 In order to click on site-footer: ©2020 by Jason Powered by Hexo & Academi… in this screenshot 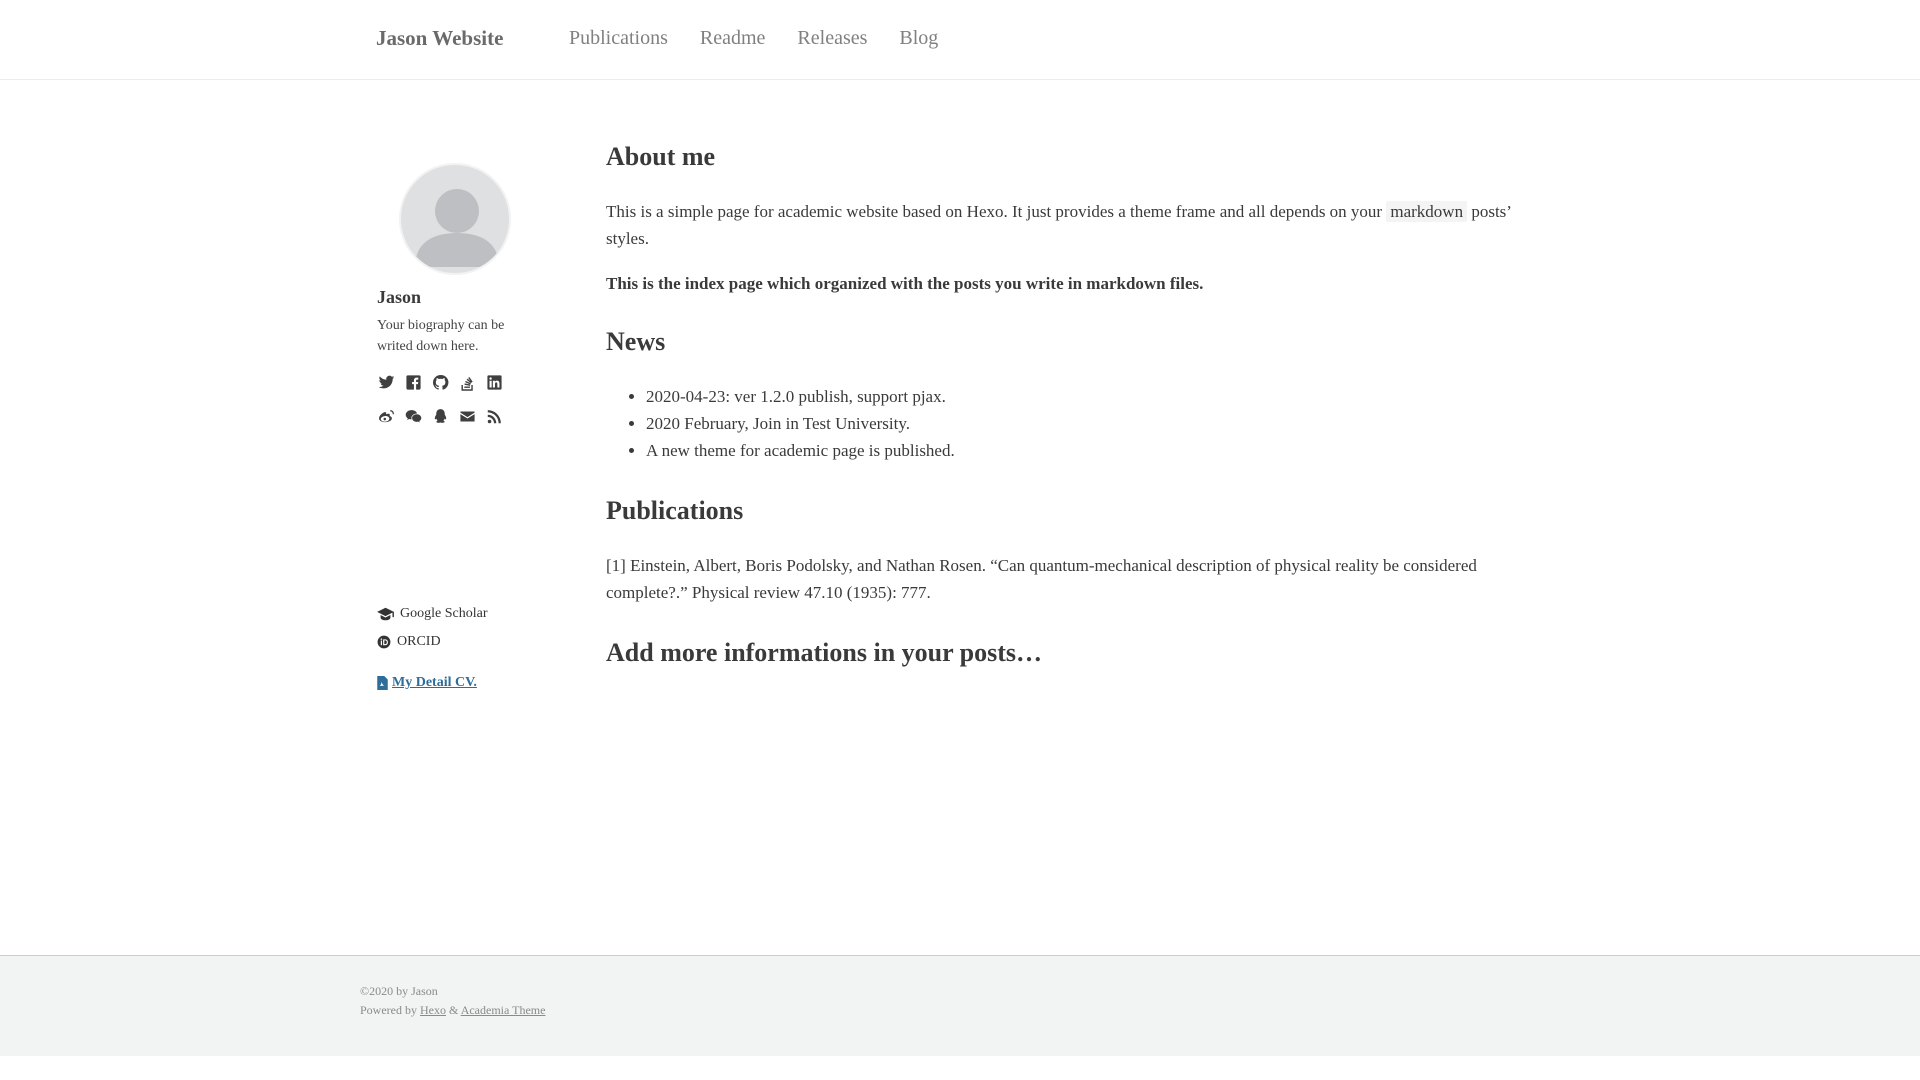, I will do `click(960, 1005)`.